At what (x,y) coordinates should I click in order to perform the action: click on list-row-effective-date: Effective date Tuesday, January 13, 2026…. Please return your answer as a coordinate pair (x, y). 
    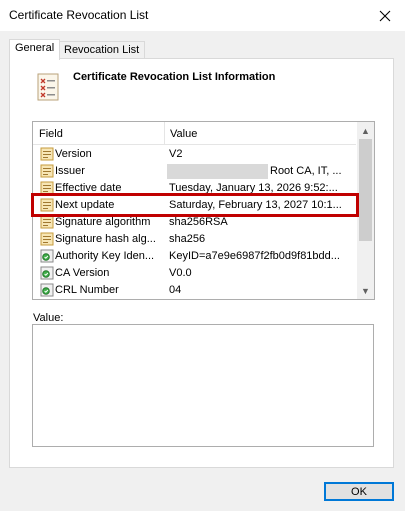
    Looking at the image, I should click on (194, 188).